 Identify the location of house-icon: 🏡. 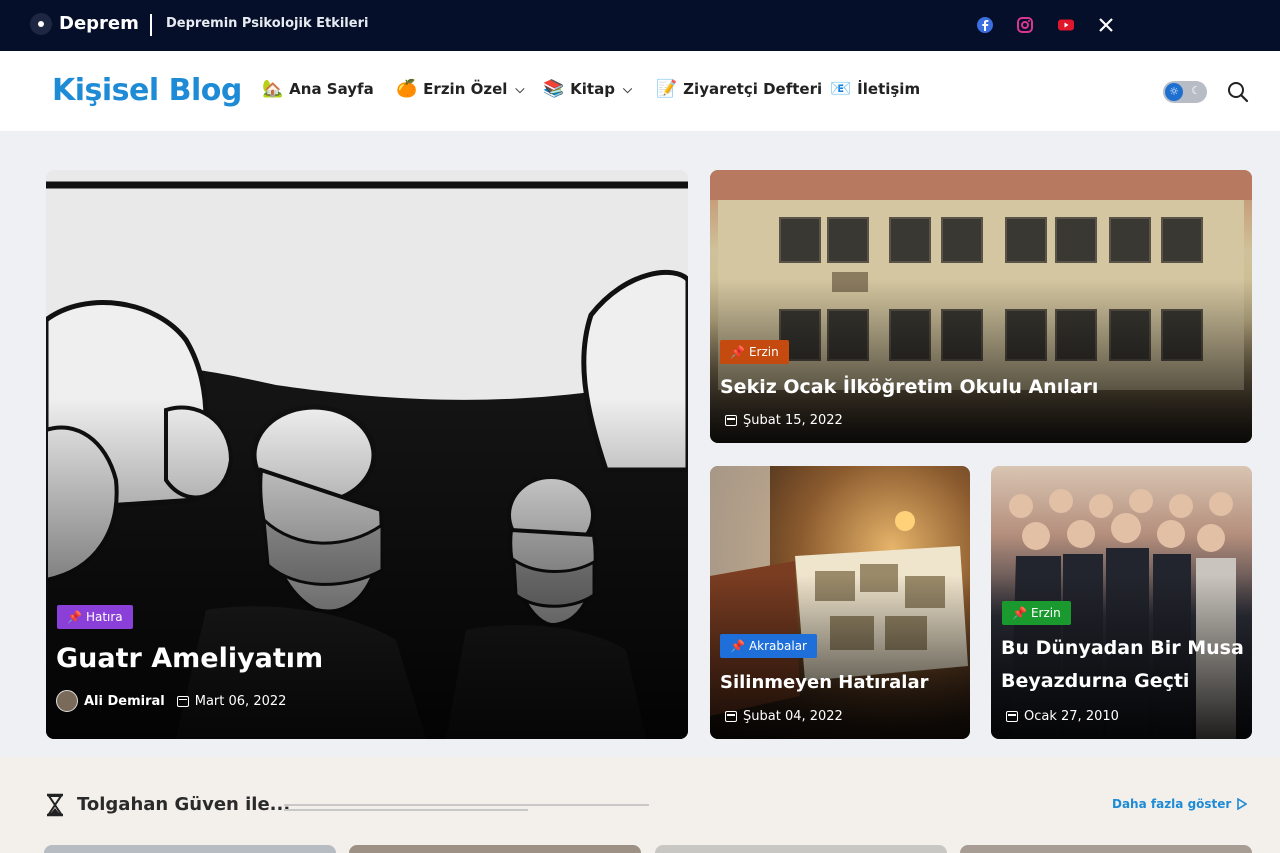
(273, 89).